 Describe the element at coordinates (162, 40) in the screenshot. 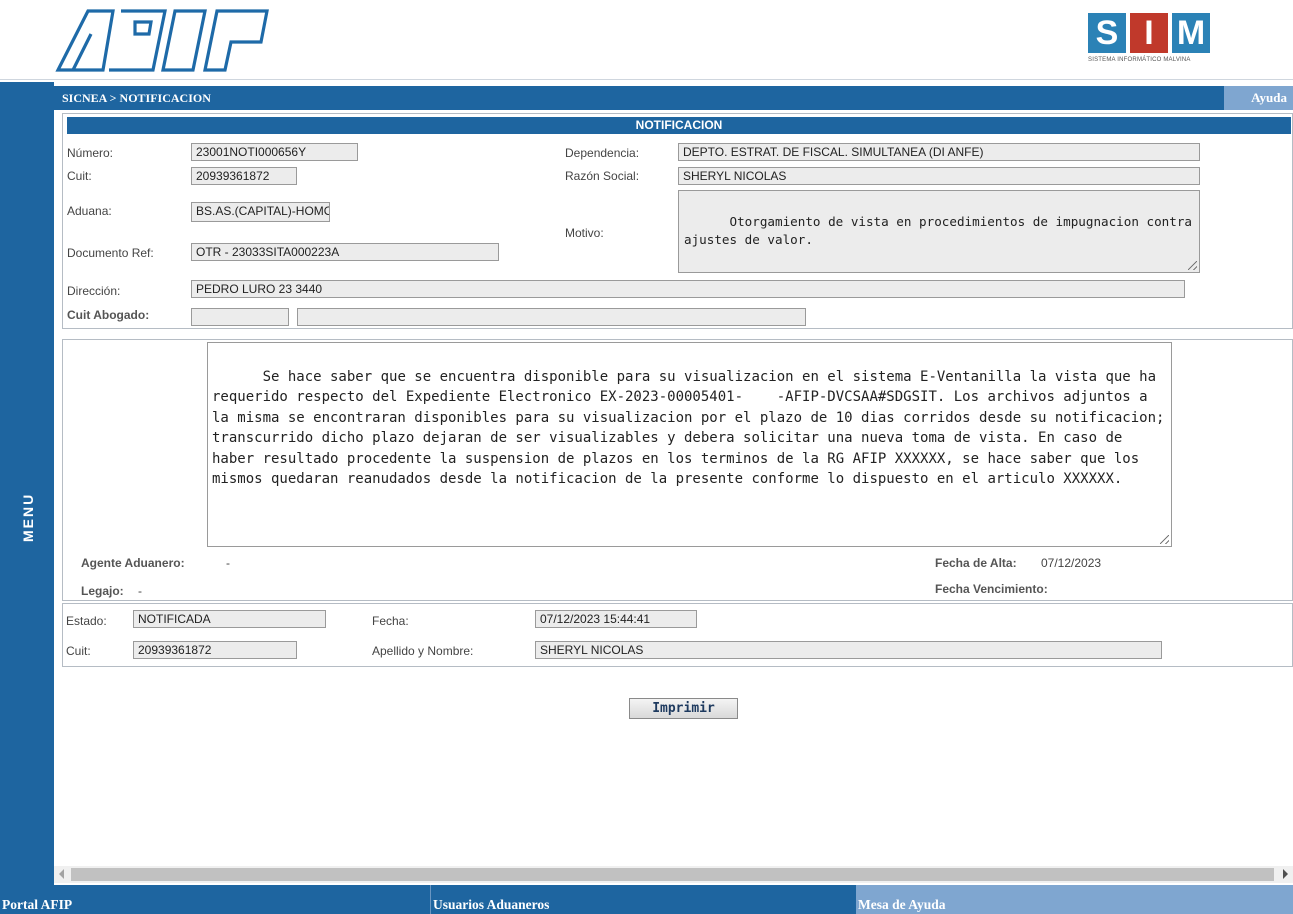

I see `afip-logo` at that location.